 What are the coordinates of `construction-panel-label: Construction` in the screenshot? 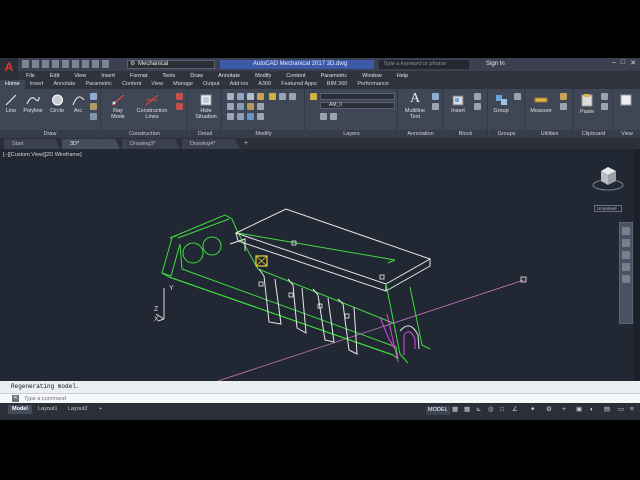 It's located at (144, 134).